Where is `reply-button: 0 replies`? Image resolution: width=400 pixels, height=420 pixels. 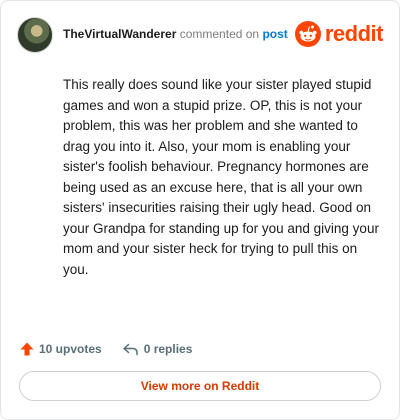
reply-button: 0 replies is located at coordinates (157, 349).